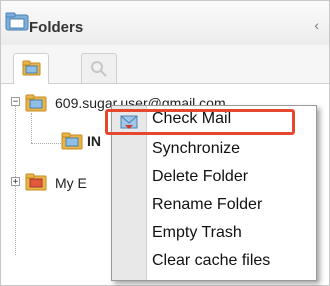 The width and height of the screenshot is (330, 286). I want to click on tab-folders, so click(31, 68).